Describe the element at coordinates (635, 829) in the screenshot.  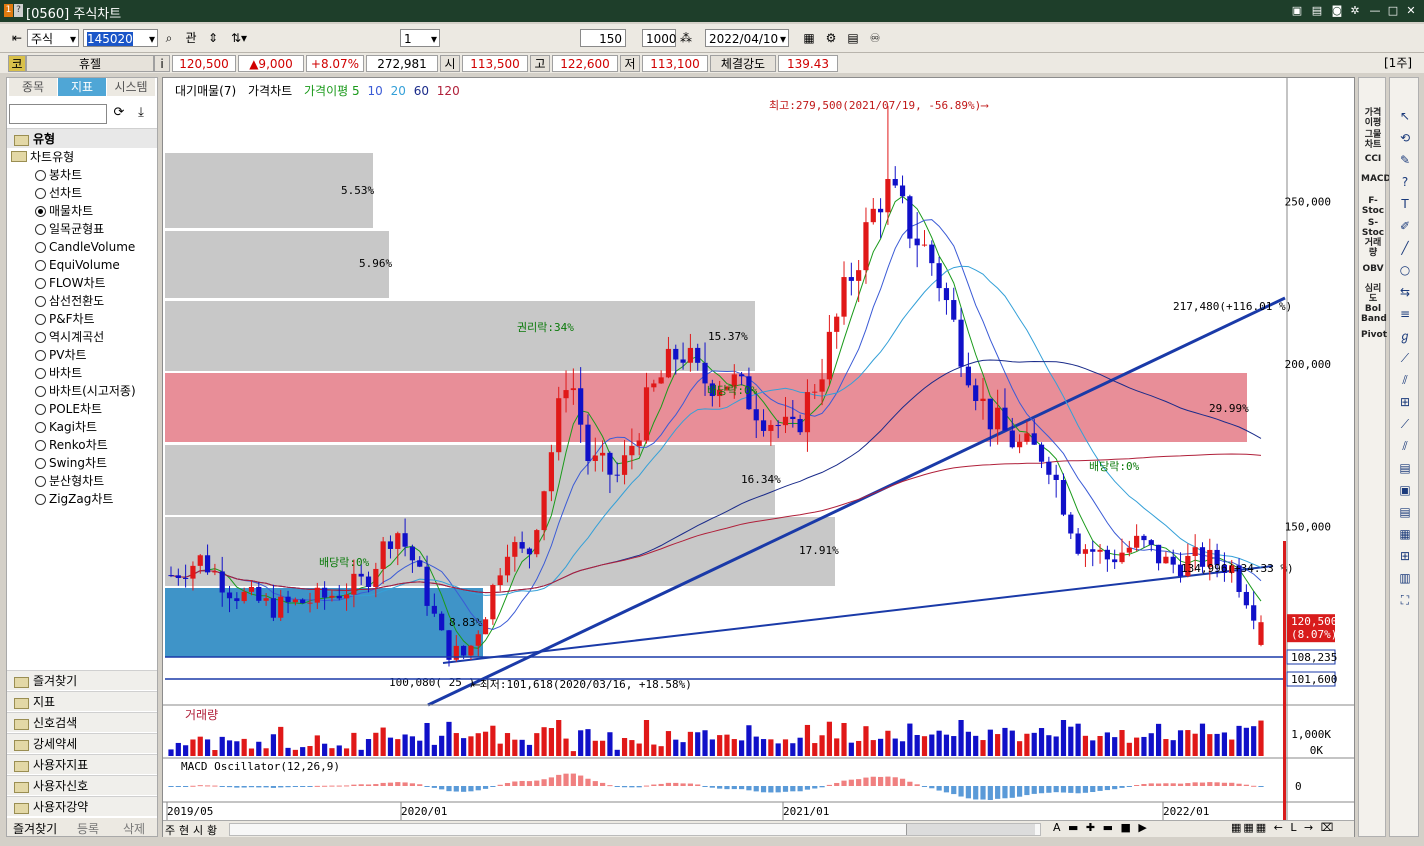
I see `horizontal-scrollbar` at that location.